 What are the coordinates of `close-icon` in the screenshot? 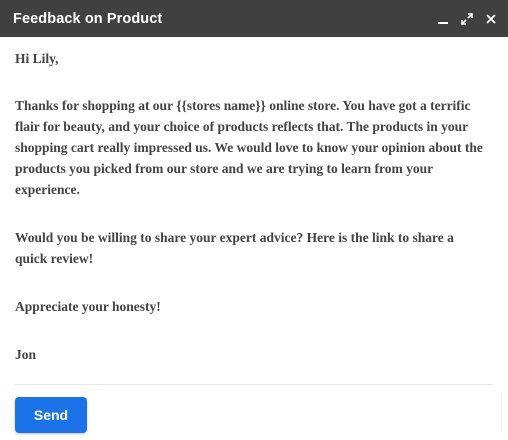 It's located at (491, 19).